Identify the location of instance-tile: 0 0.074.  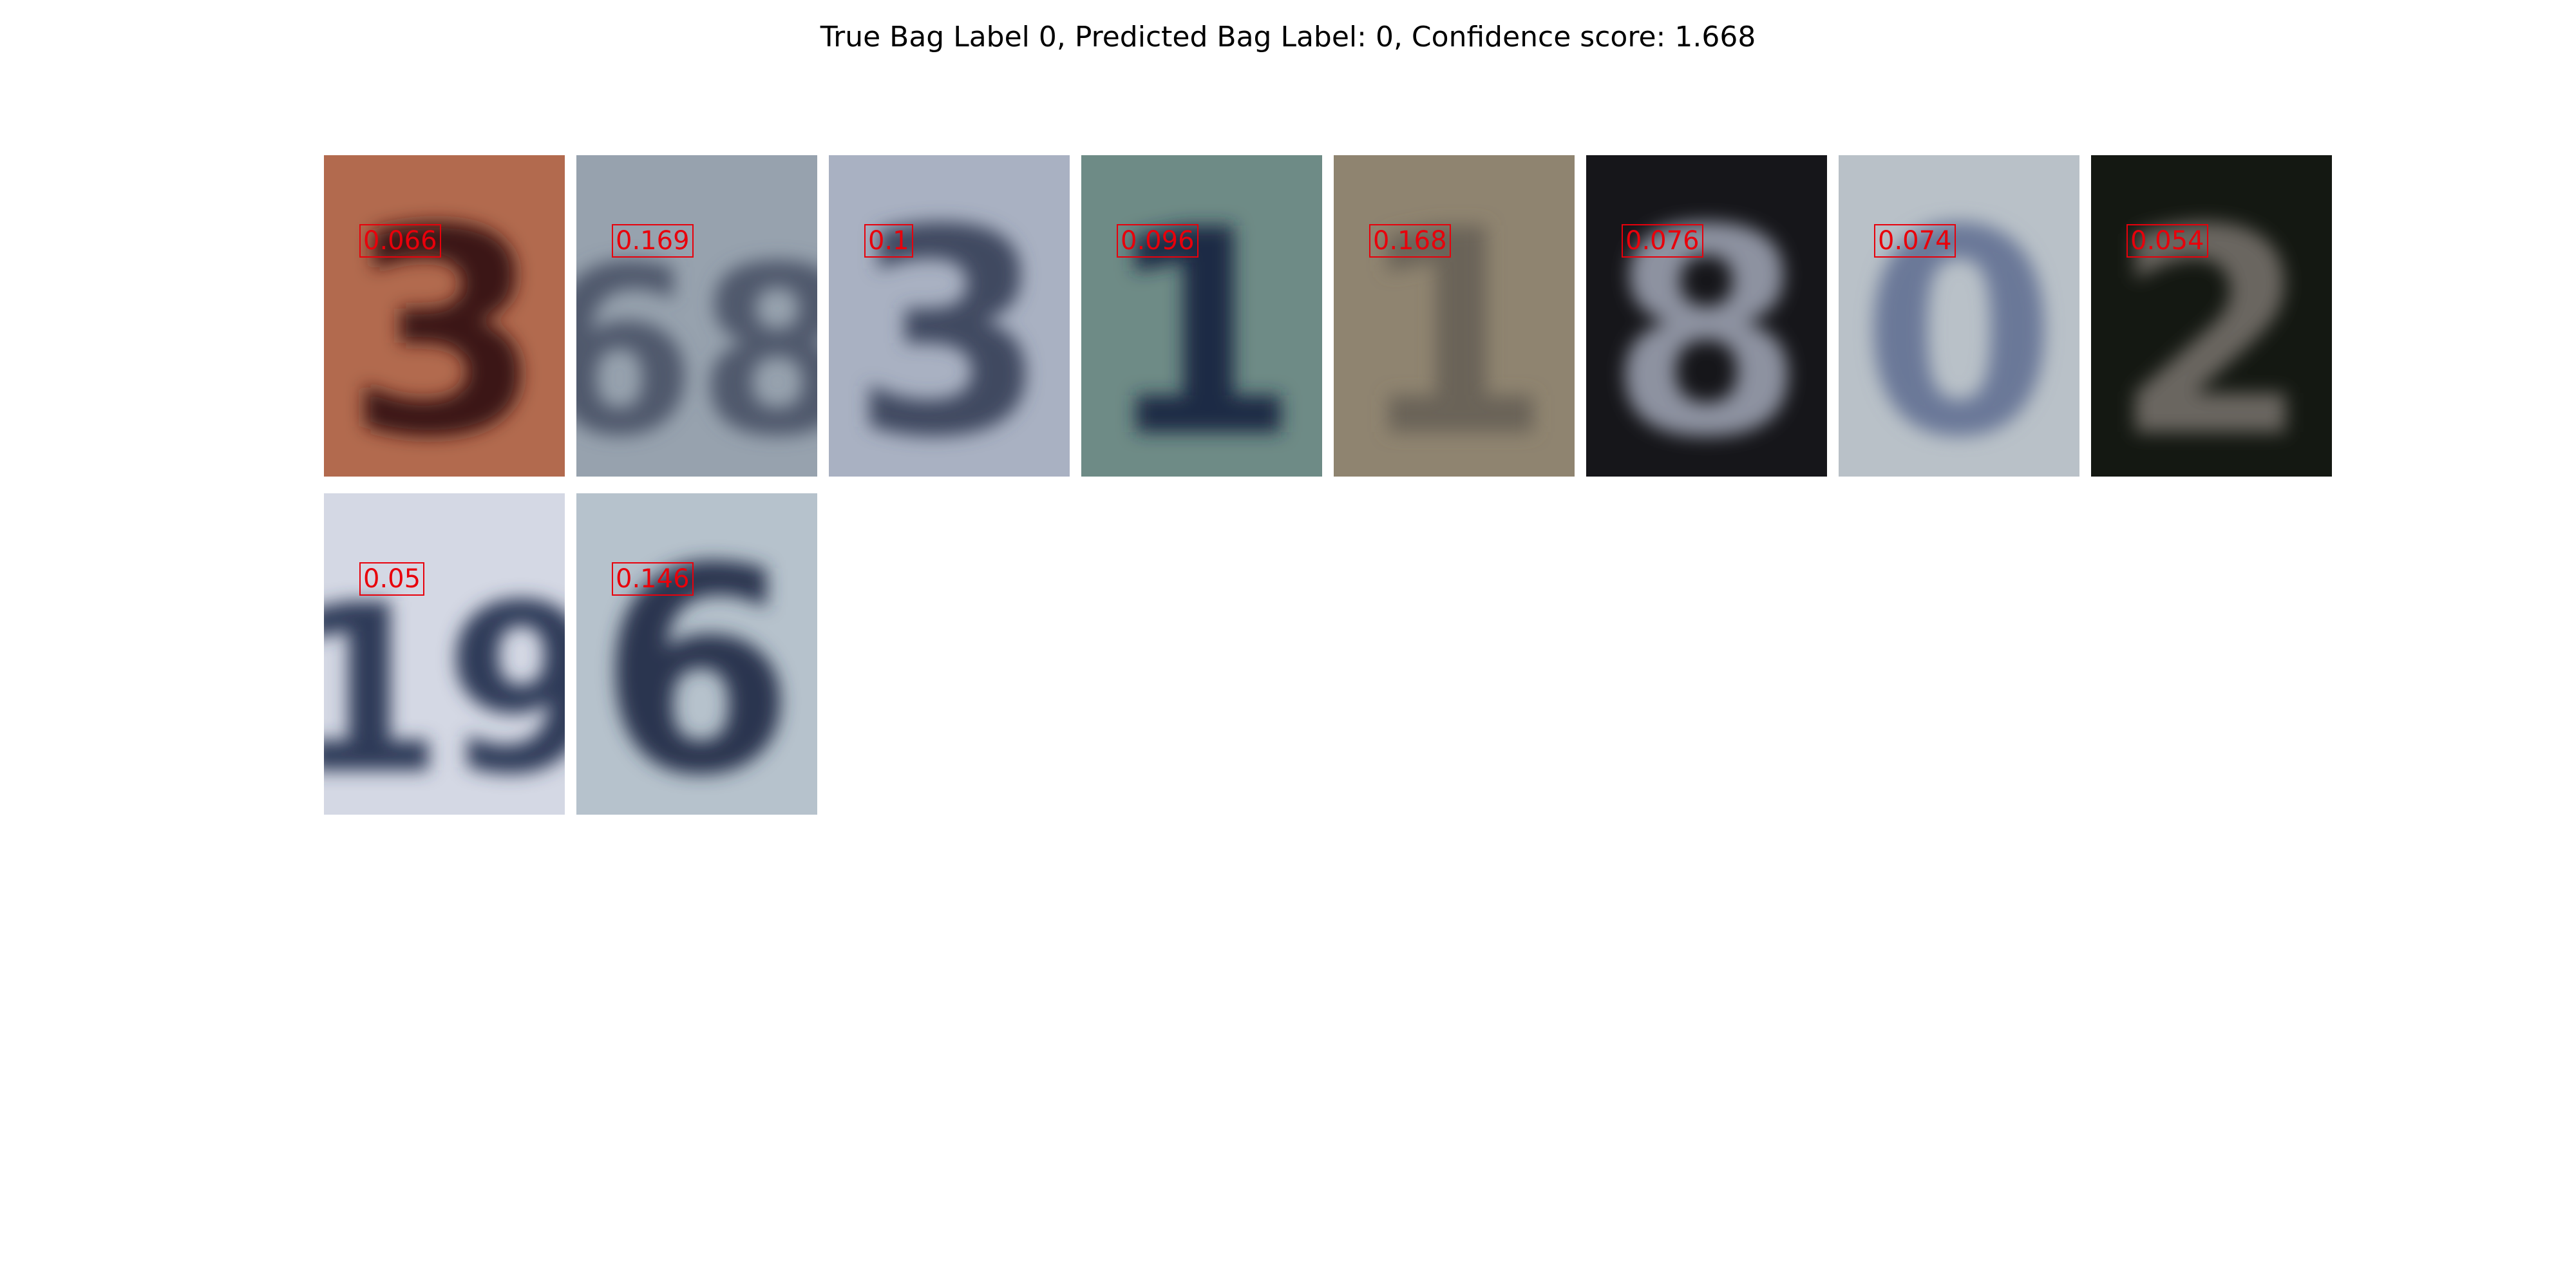
(1959, 316).